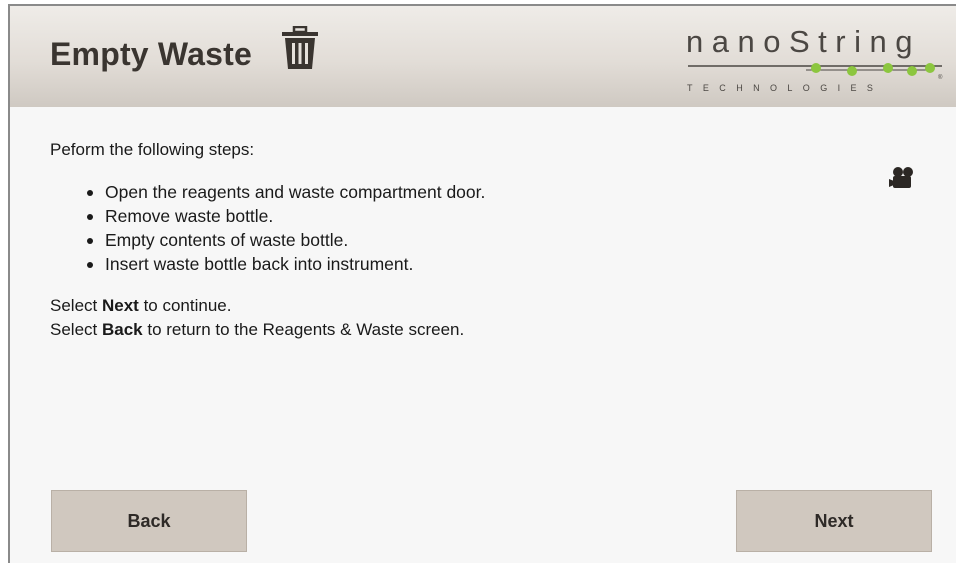 The height and width of the screenshot is (563, 956). I want to click on intro-text: Peform the following steps:, so click(152, 149).